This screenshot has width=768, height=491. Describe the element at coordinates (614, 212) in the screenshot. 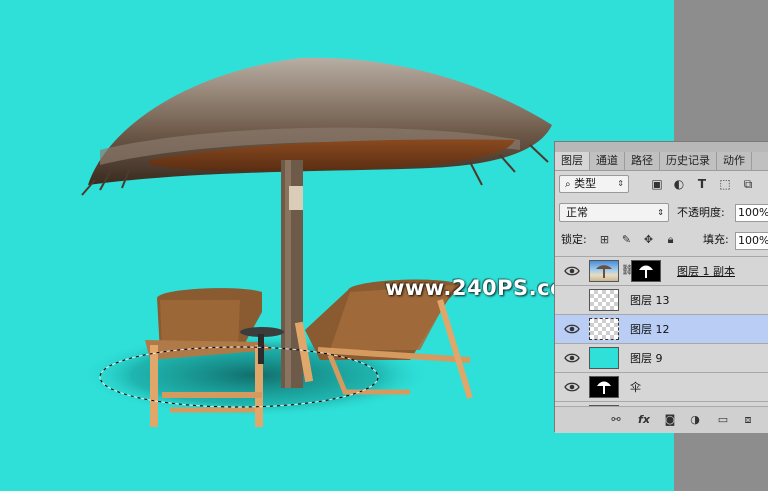

I see `blend-mode-select: 正常 ⇕` at that location.